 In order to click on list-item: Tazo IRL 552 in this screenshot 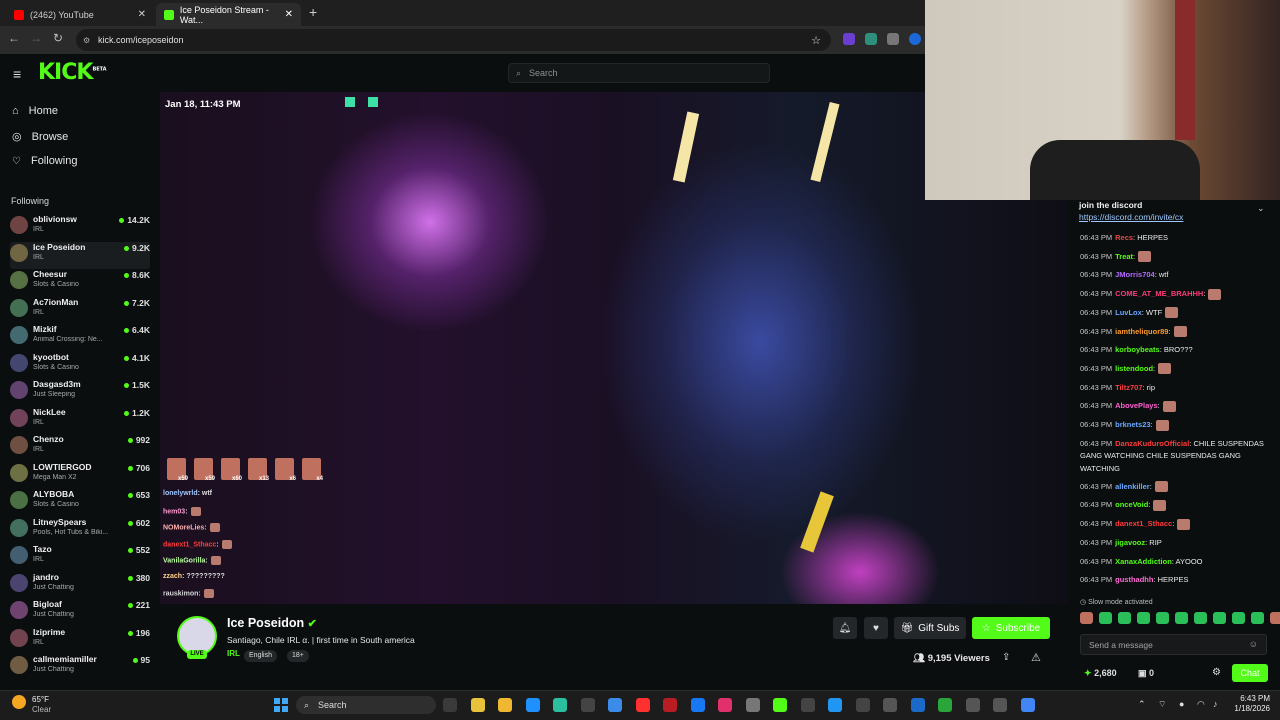, I will do `click(80, 557)`.